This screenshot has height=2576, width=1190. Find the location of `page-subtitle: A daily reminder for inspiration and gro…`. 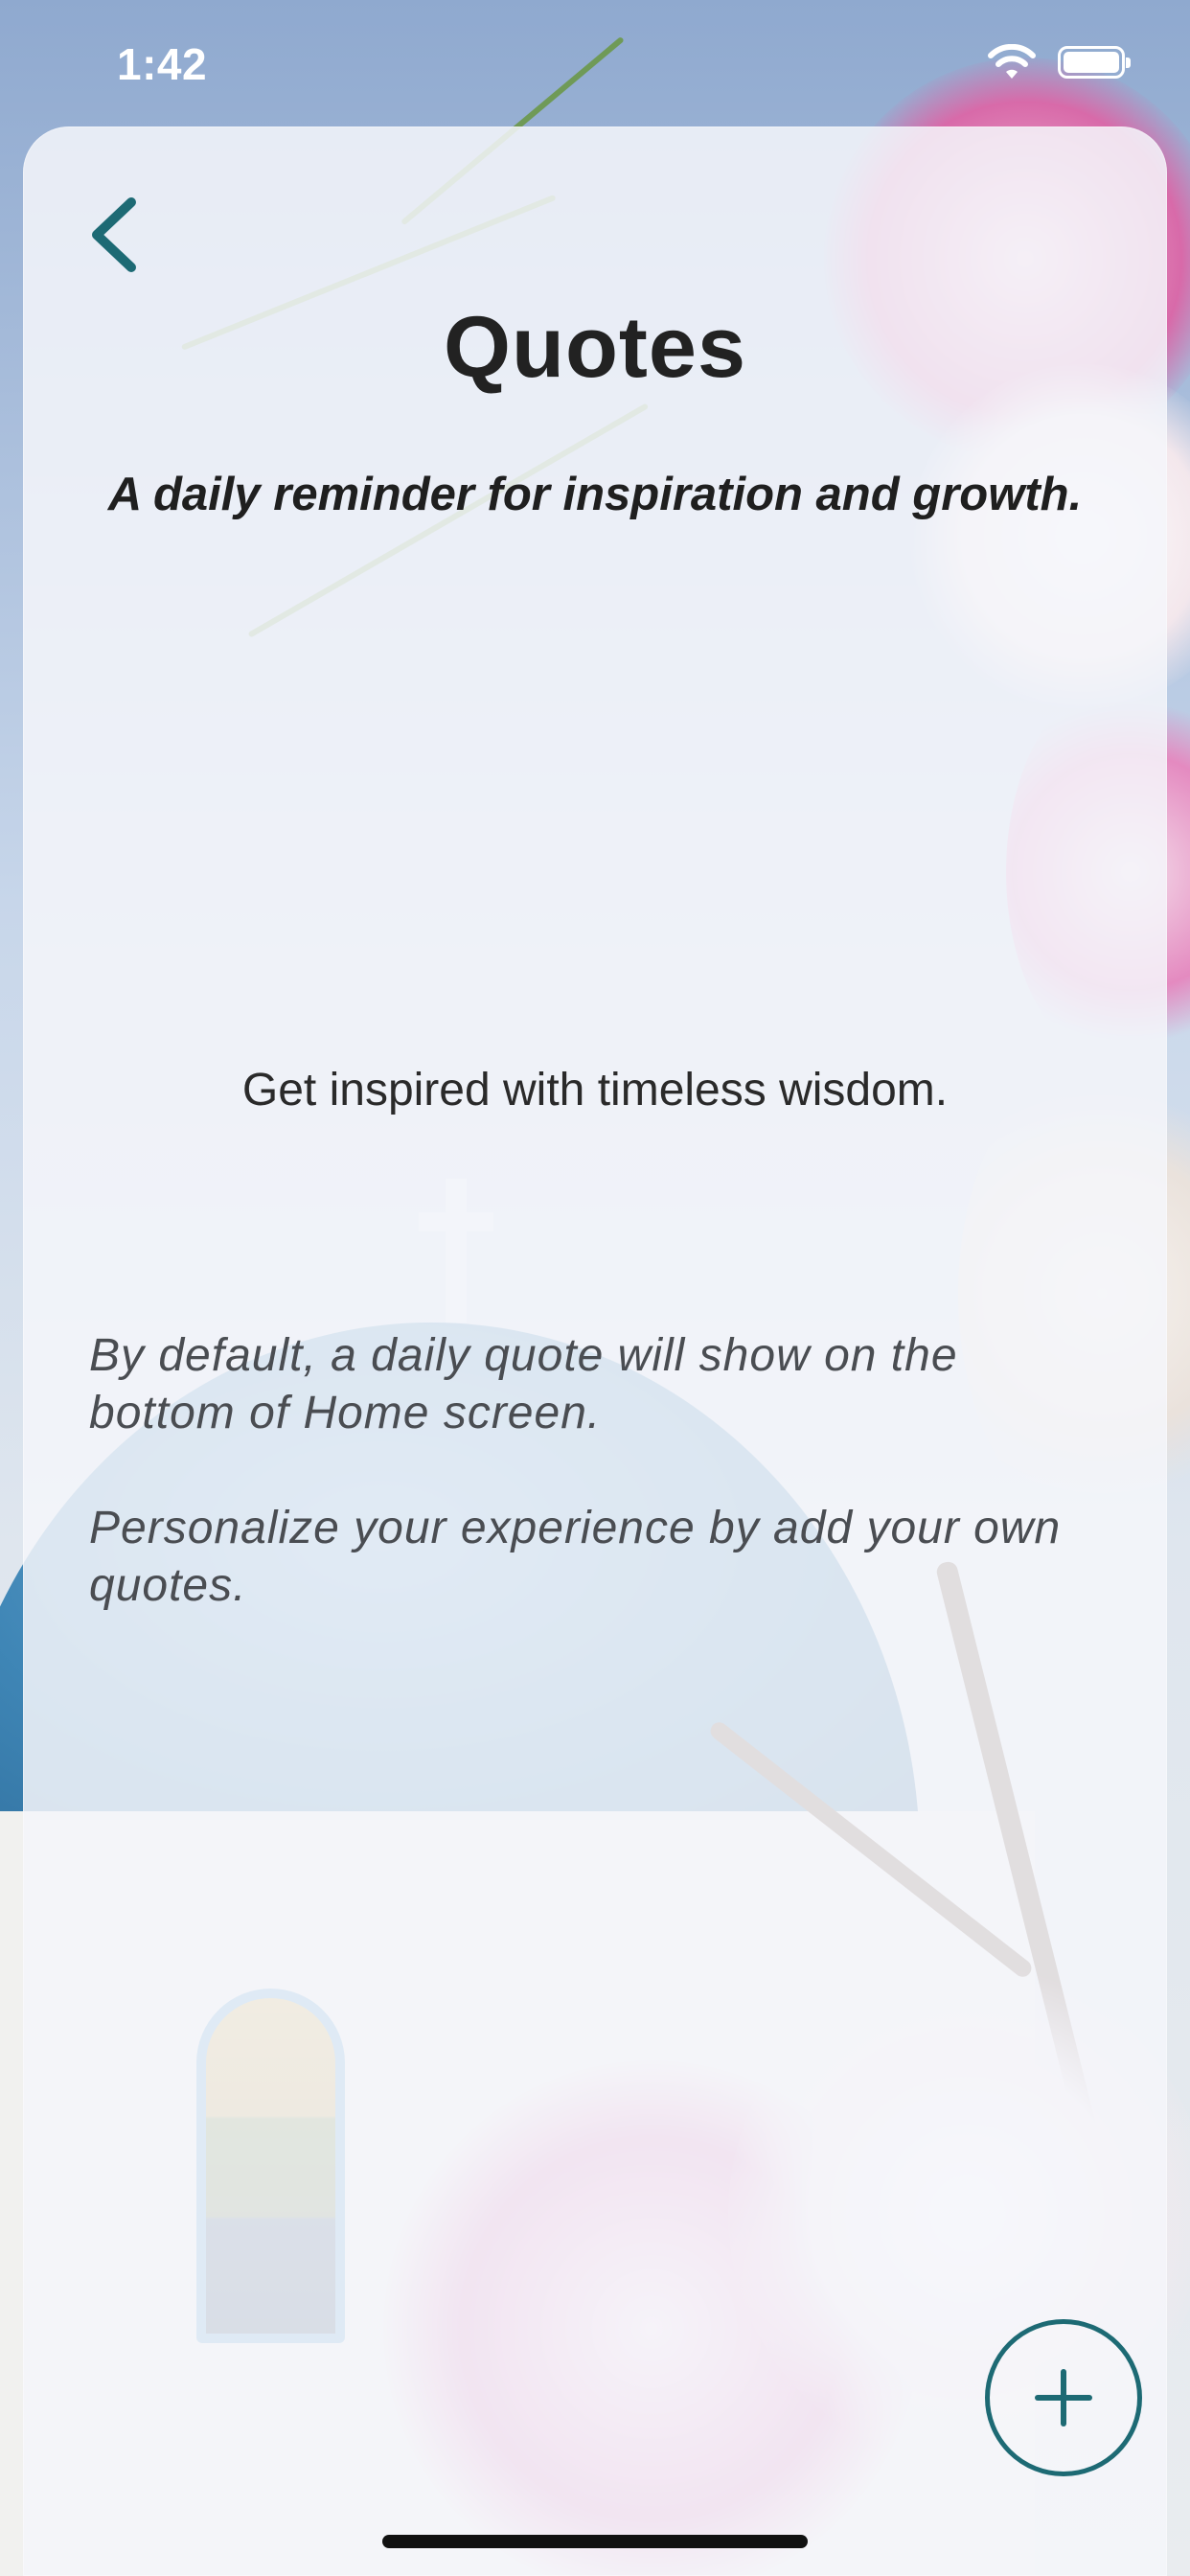

page-subtitle: A daily reminder for inspiration and gro… is located at coordinates (595, 494).